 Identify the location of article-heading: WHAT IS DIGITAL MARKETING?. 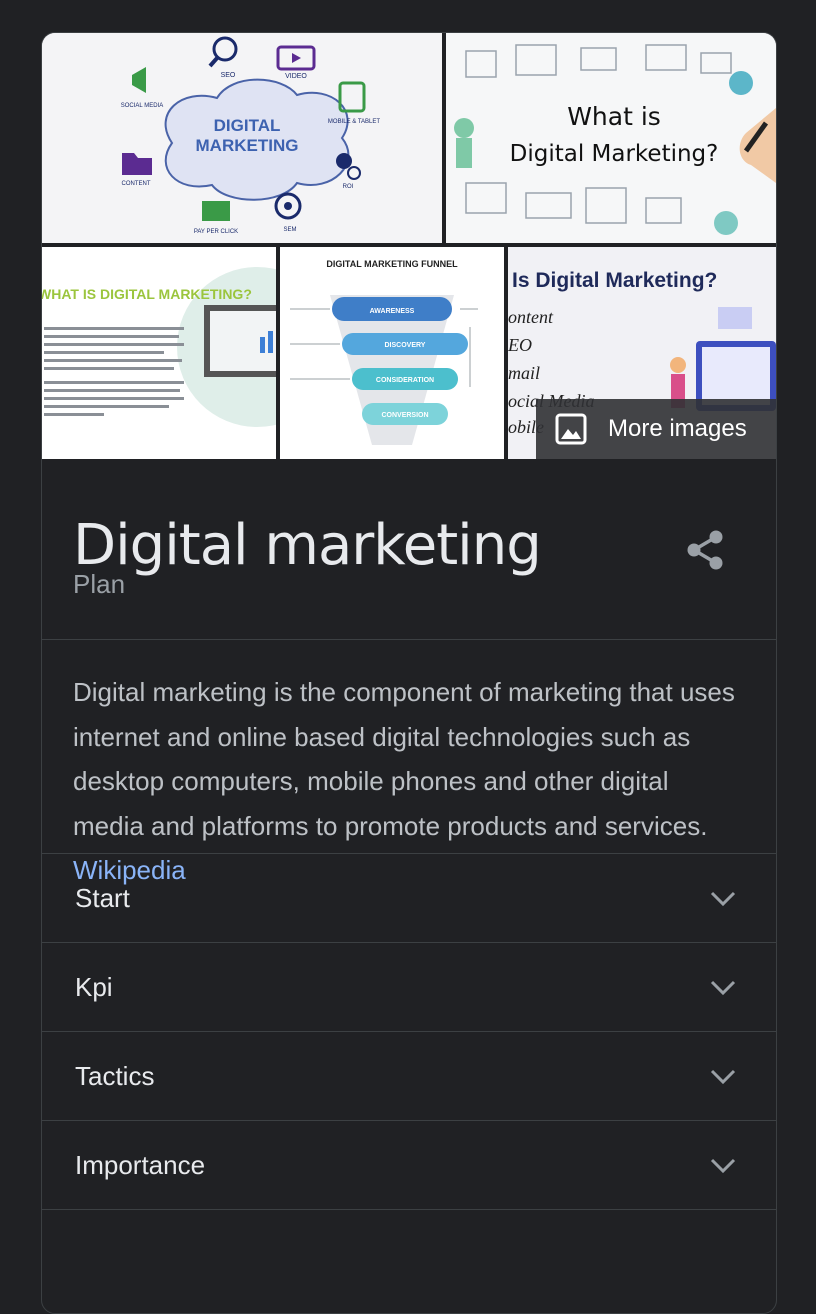
(147, 294).